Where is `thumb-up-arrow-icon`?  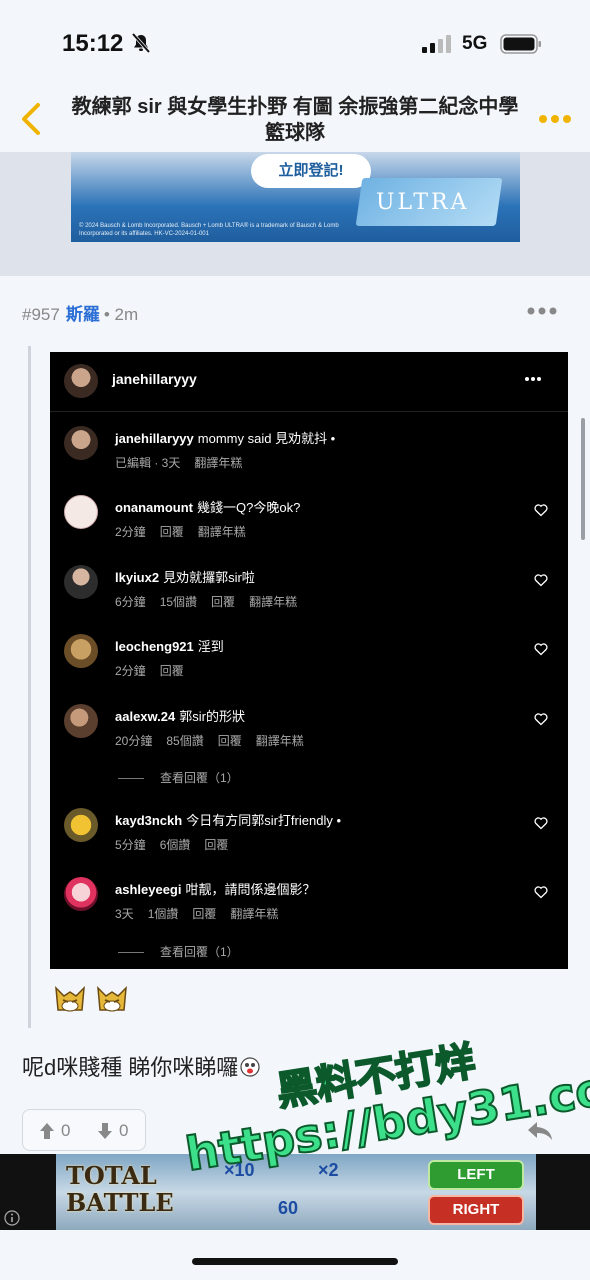
thumb-up-arrow-icon is located at coordinates (47, 1131).